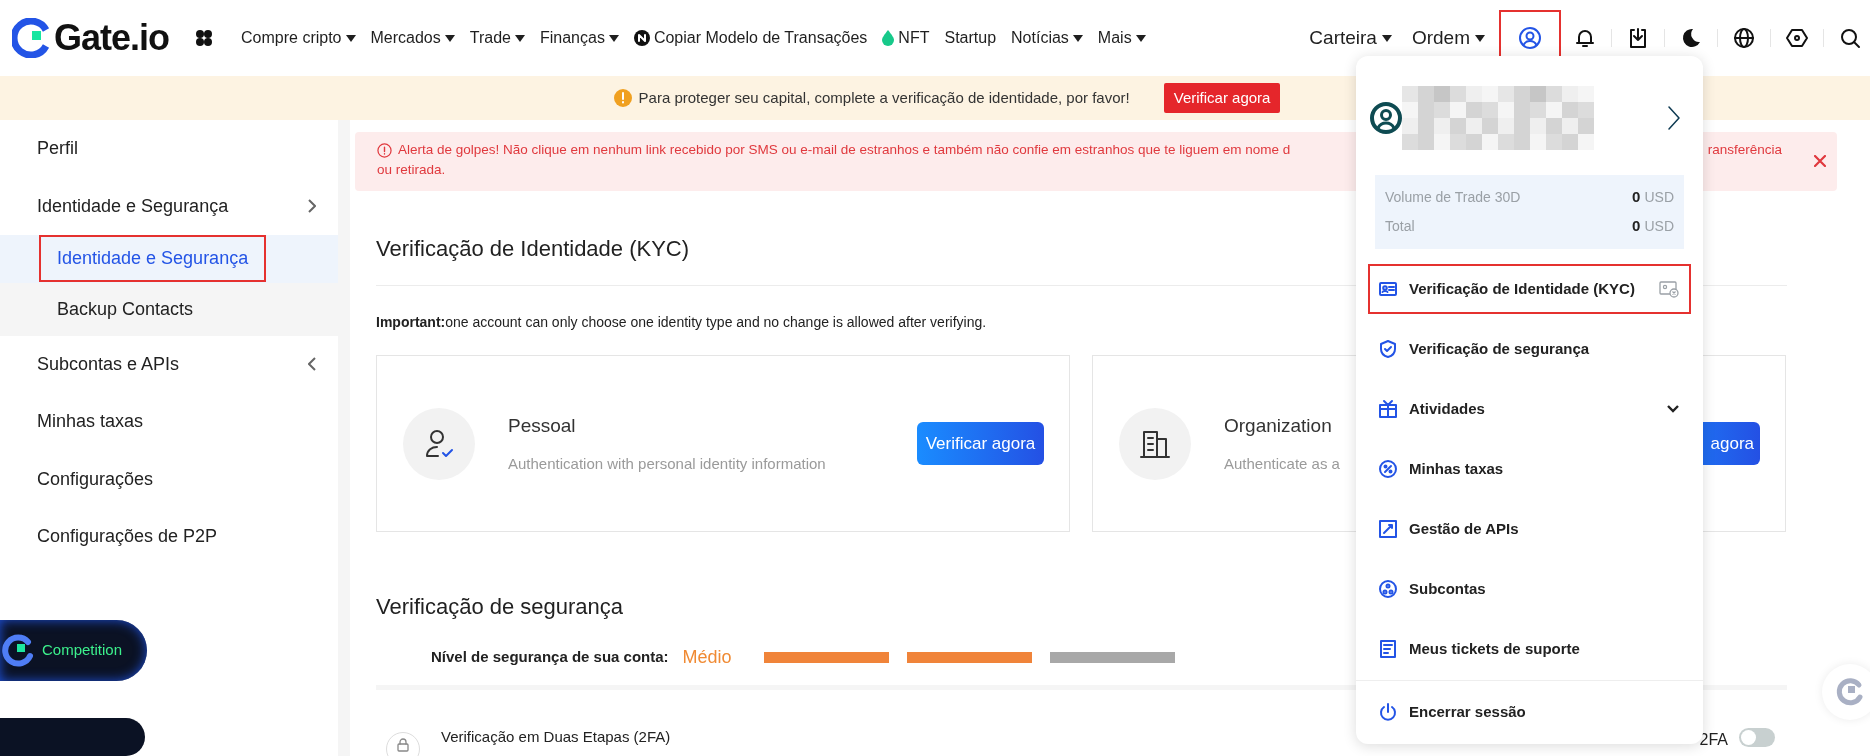  I want to click on dropdown-item: Verificação de Identidade (KYC), so click(1529, 289).